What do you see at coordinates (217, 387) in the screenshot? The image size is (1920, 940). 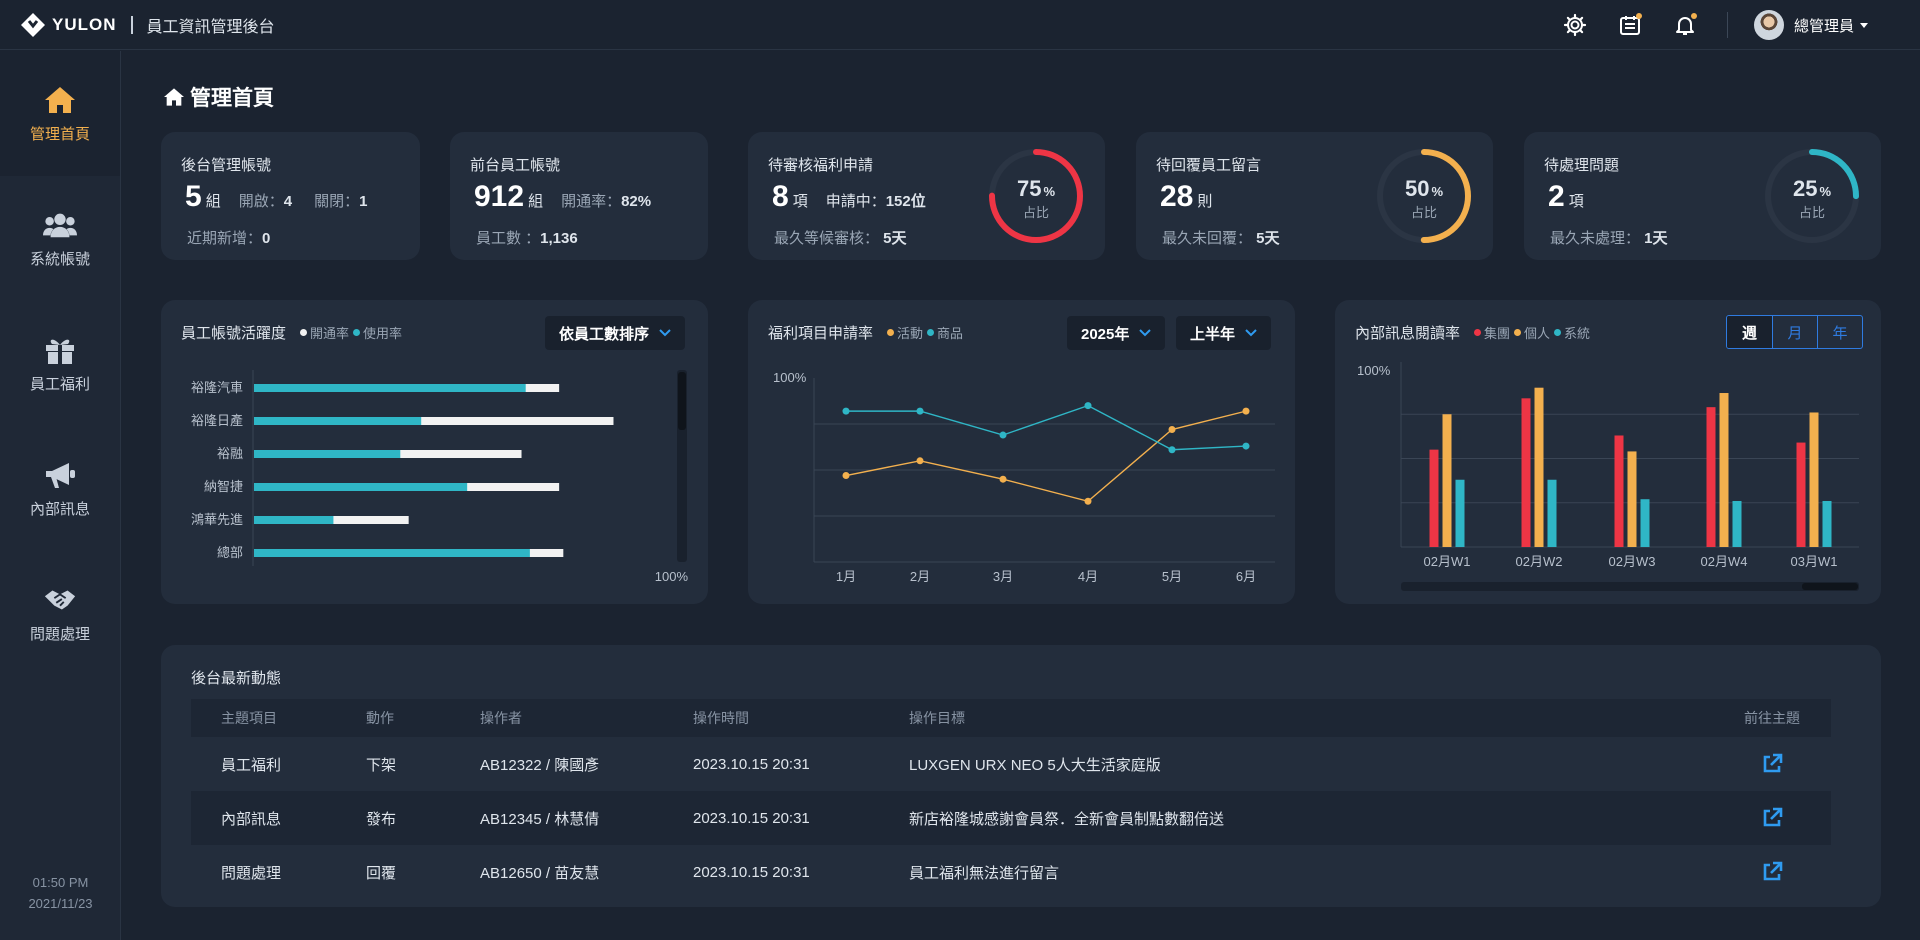 I see `category-label: 裕隆汽車` at bounding box center [217, 387].